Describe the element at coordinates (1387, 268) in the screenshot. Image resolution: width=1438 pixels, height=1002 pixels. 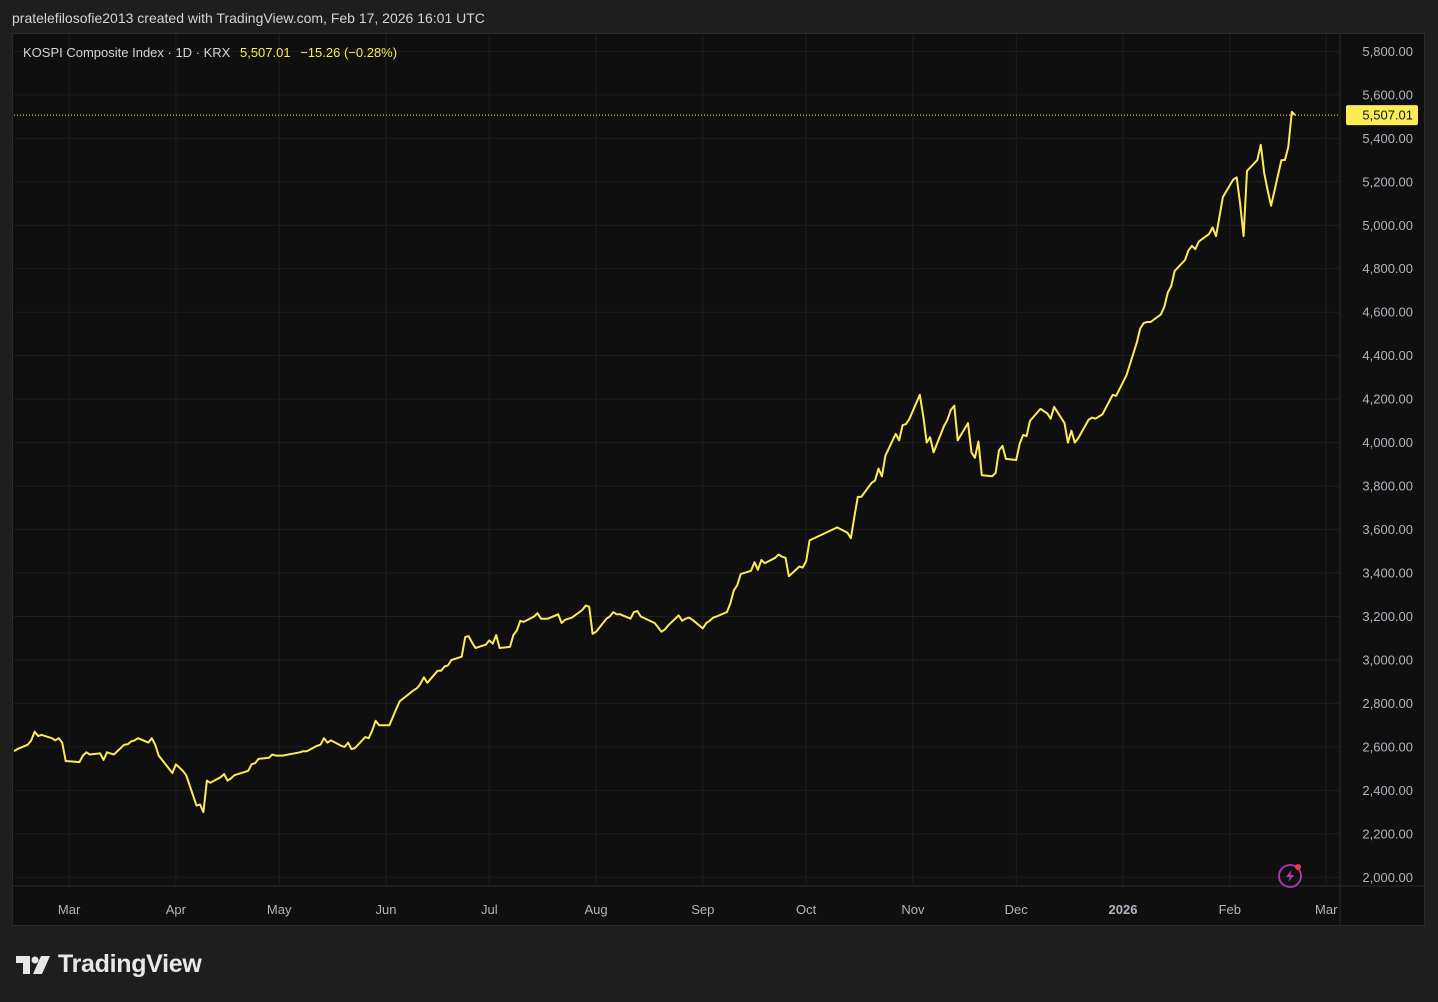
I see `y-tick-label: 4,800.00` at that location.